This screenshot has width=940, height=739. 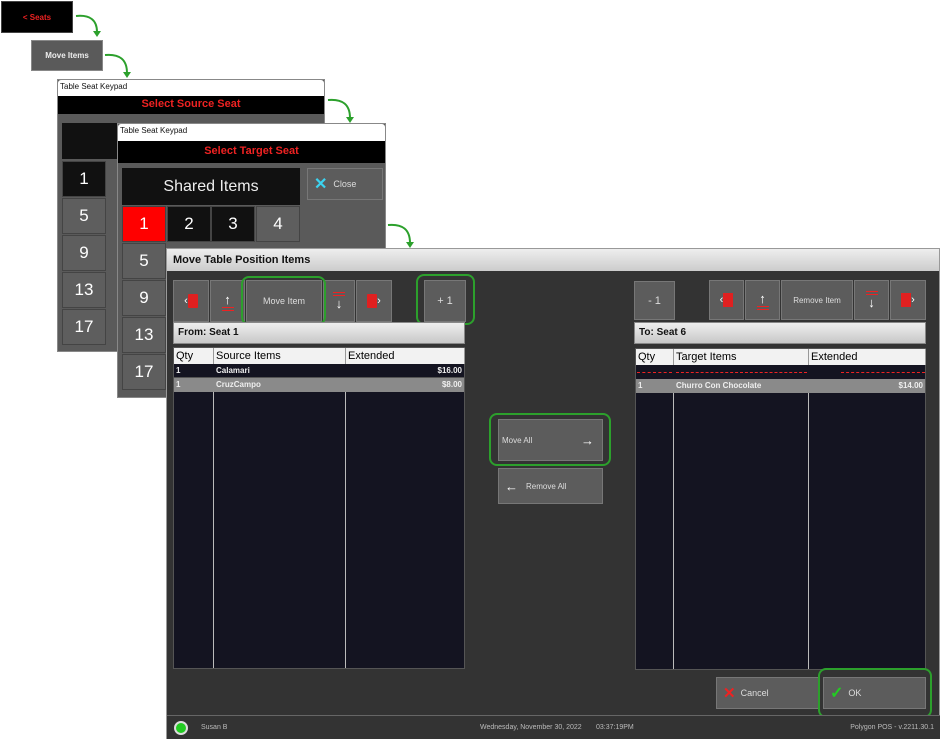 I want to click on seat-button: 3, so click(x=233, y=224).